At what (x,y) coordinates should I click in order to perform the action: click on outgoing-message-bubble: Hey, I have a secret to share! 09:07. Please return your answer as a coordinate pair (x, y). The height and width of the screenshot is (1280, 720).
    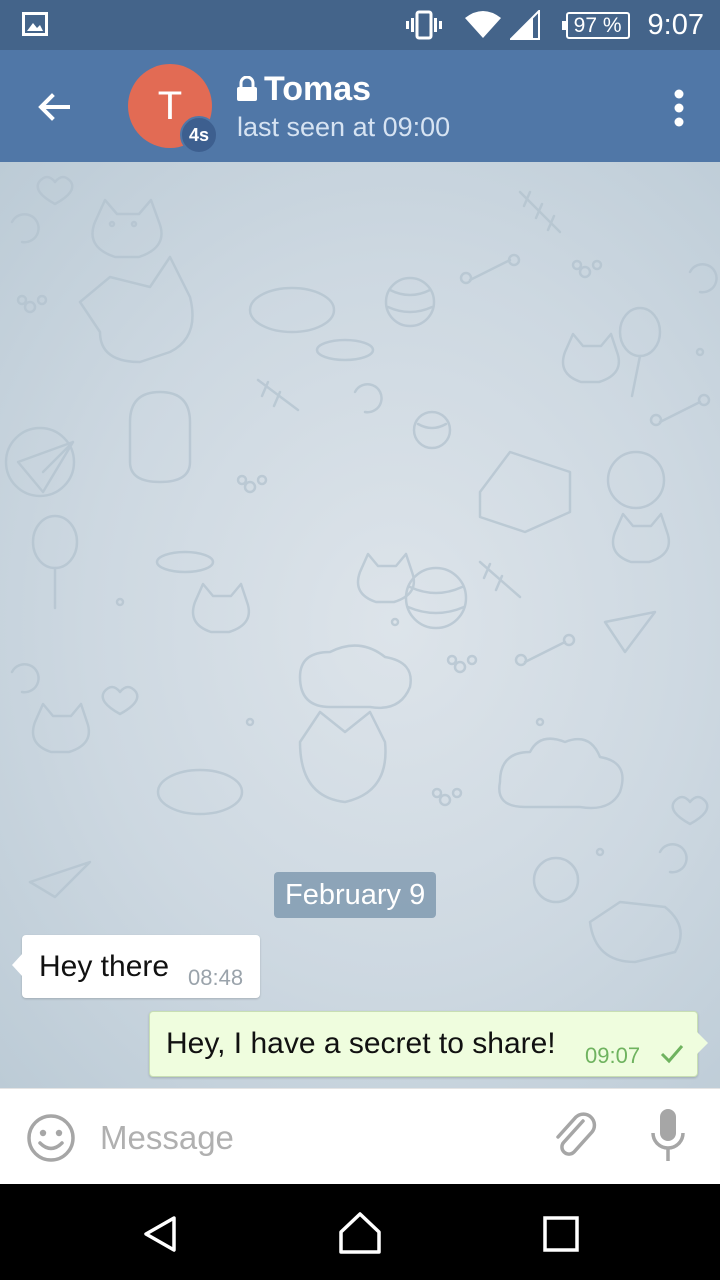
    Looking at the image, I should click on (428, 1044).